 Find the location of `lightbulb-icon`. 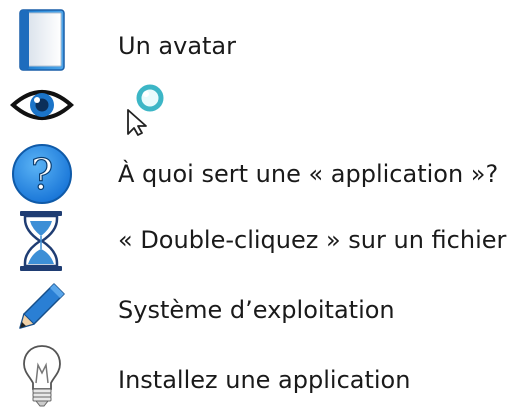

lightbulb-icon is located at coordinates (42, 376).